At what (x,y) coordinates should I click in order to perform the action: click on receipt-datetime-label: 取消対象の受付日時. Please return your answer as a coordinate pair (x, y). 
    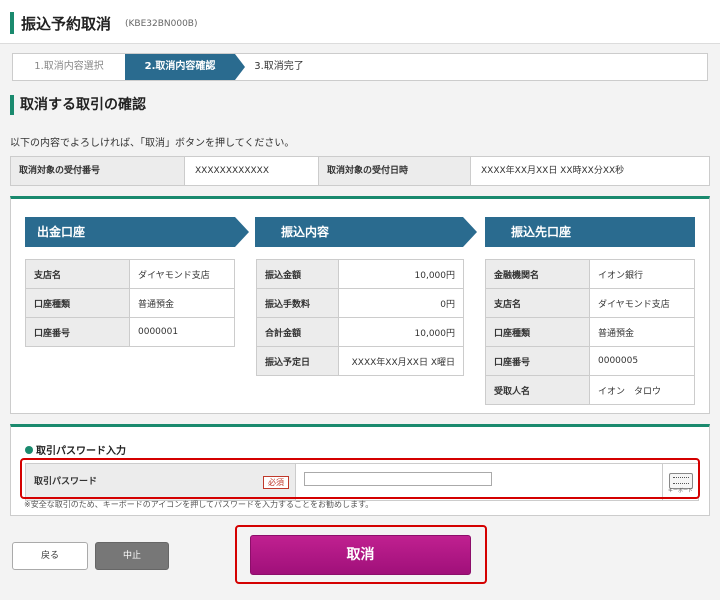
    Looking at the image, I should click on (395, 171).